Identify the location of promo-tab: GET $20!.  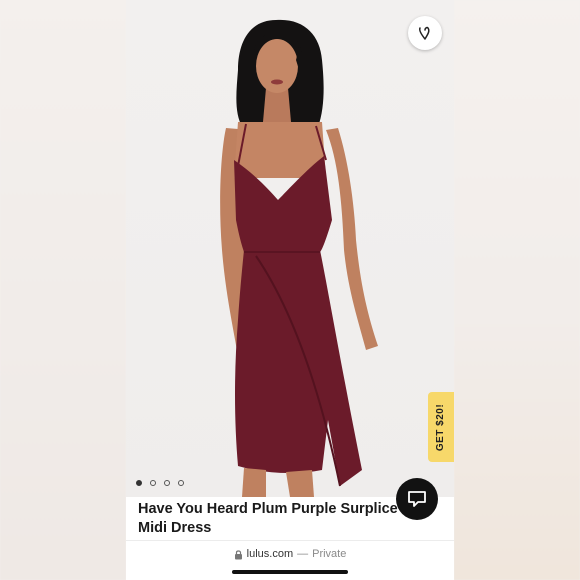
(441, 427).